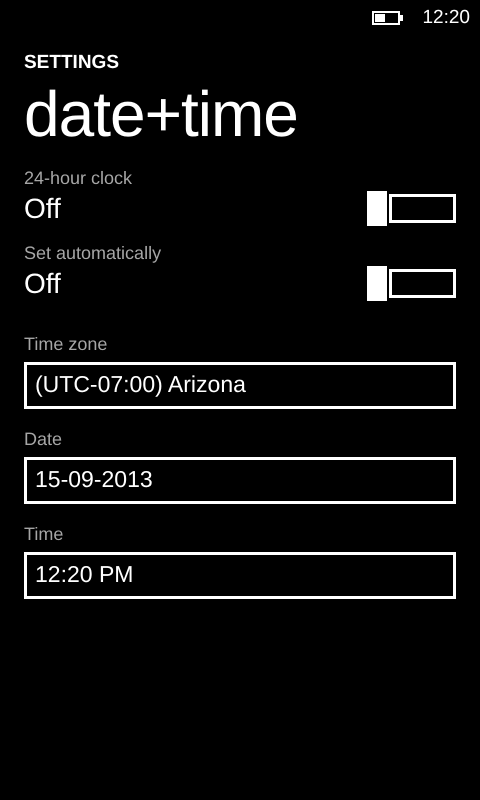  Describe the element at coordinates (43, 439) in the screenshot. I see `field-label: Date` at that location.